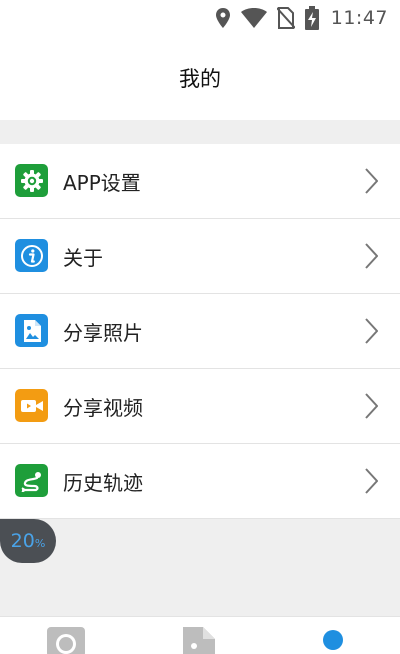 Image resolution: width=400 pixels, height=654 pixels. I want to click on photo-file-icon, so click(31, 330).